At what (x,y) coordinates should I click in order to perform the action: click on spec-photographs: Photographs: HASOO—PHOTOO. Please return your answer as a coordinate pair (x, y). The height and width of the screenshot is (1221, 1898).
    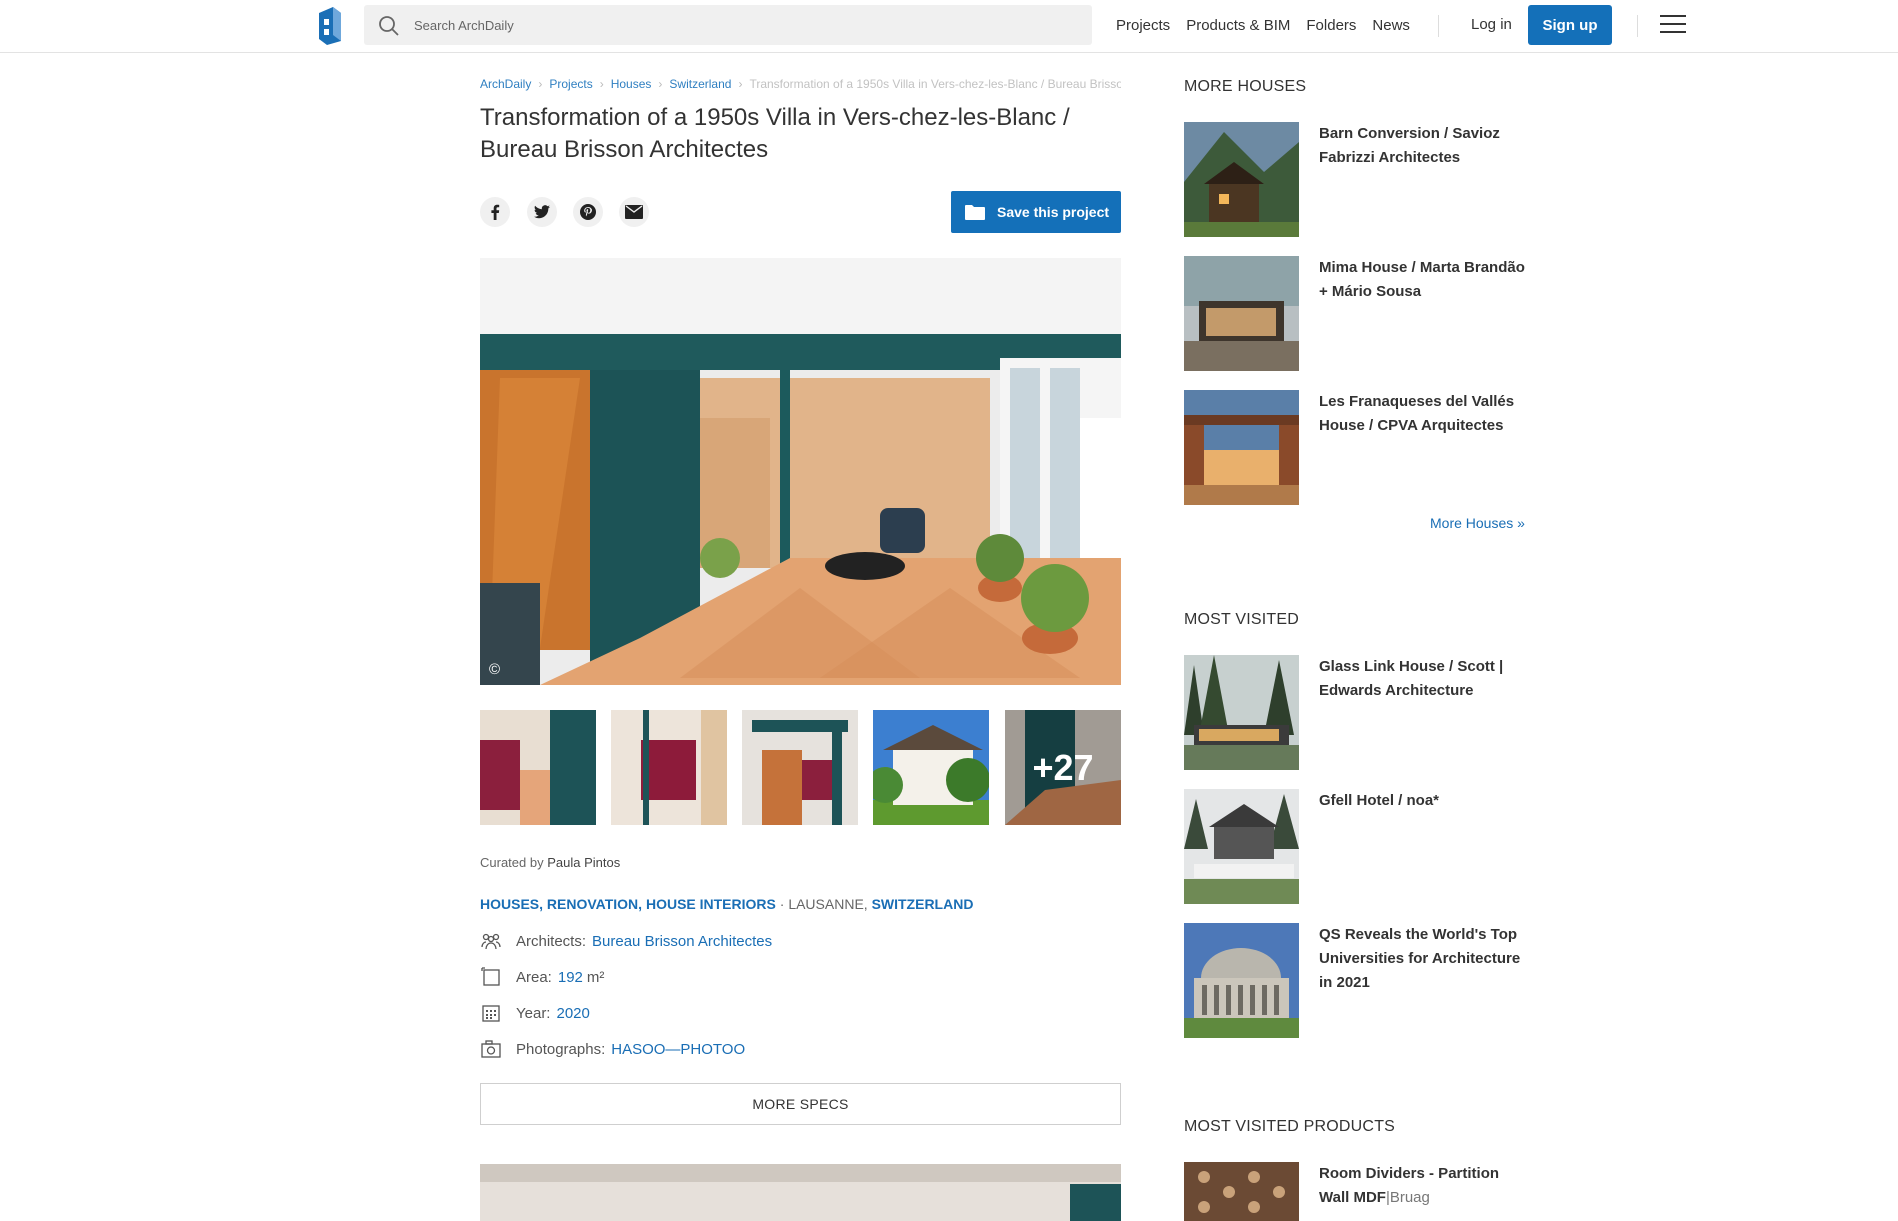
    Looking at the image, I should click on (612, 1049).